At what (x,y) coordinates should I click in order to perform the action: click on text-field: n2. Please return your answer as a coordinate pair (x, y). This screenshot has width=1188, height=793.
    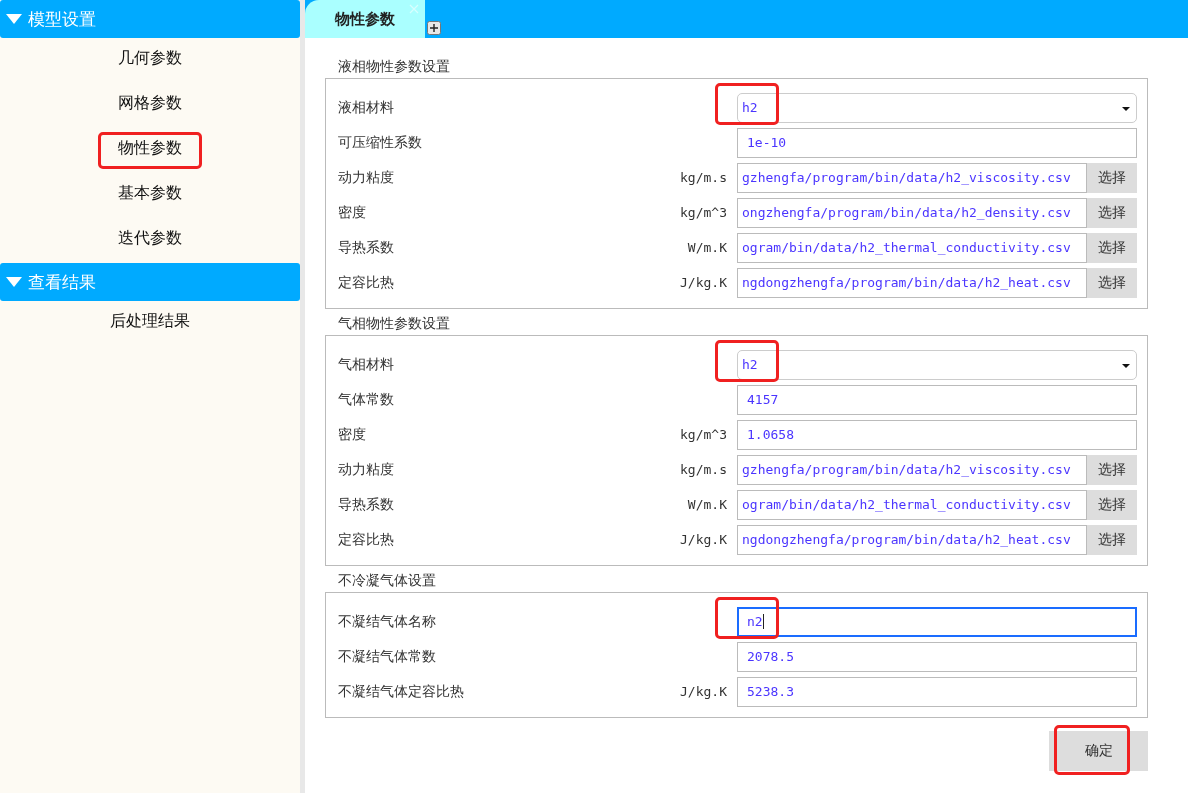
    Looking at the image, I should click on (937, 621).